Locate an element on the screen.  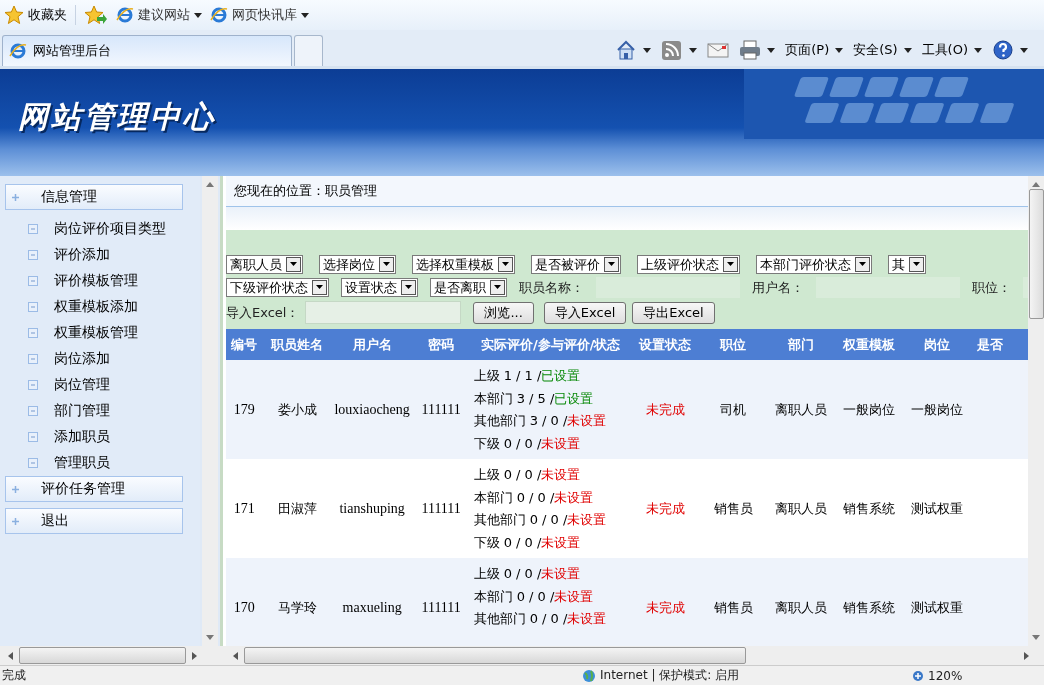
favorites-link: 网页快讯库 is located at coordinates (259, 15).